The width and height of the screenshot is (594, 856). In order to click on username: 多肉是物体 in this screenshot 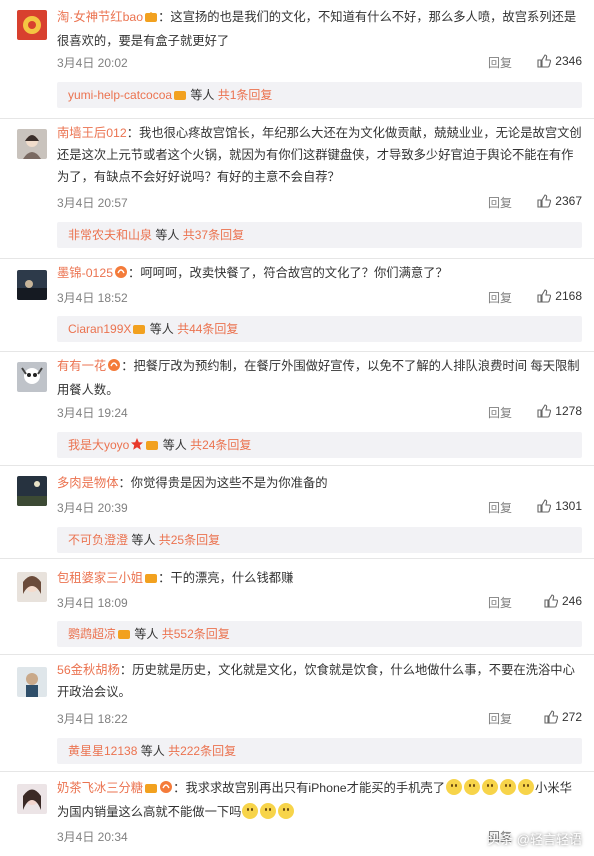, I will do `click(88, 483)`.